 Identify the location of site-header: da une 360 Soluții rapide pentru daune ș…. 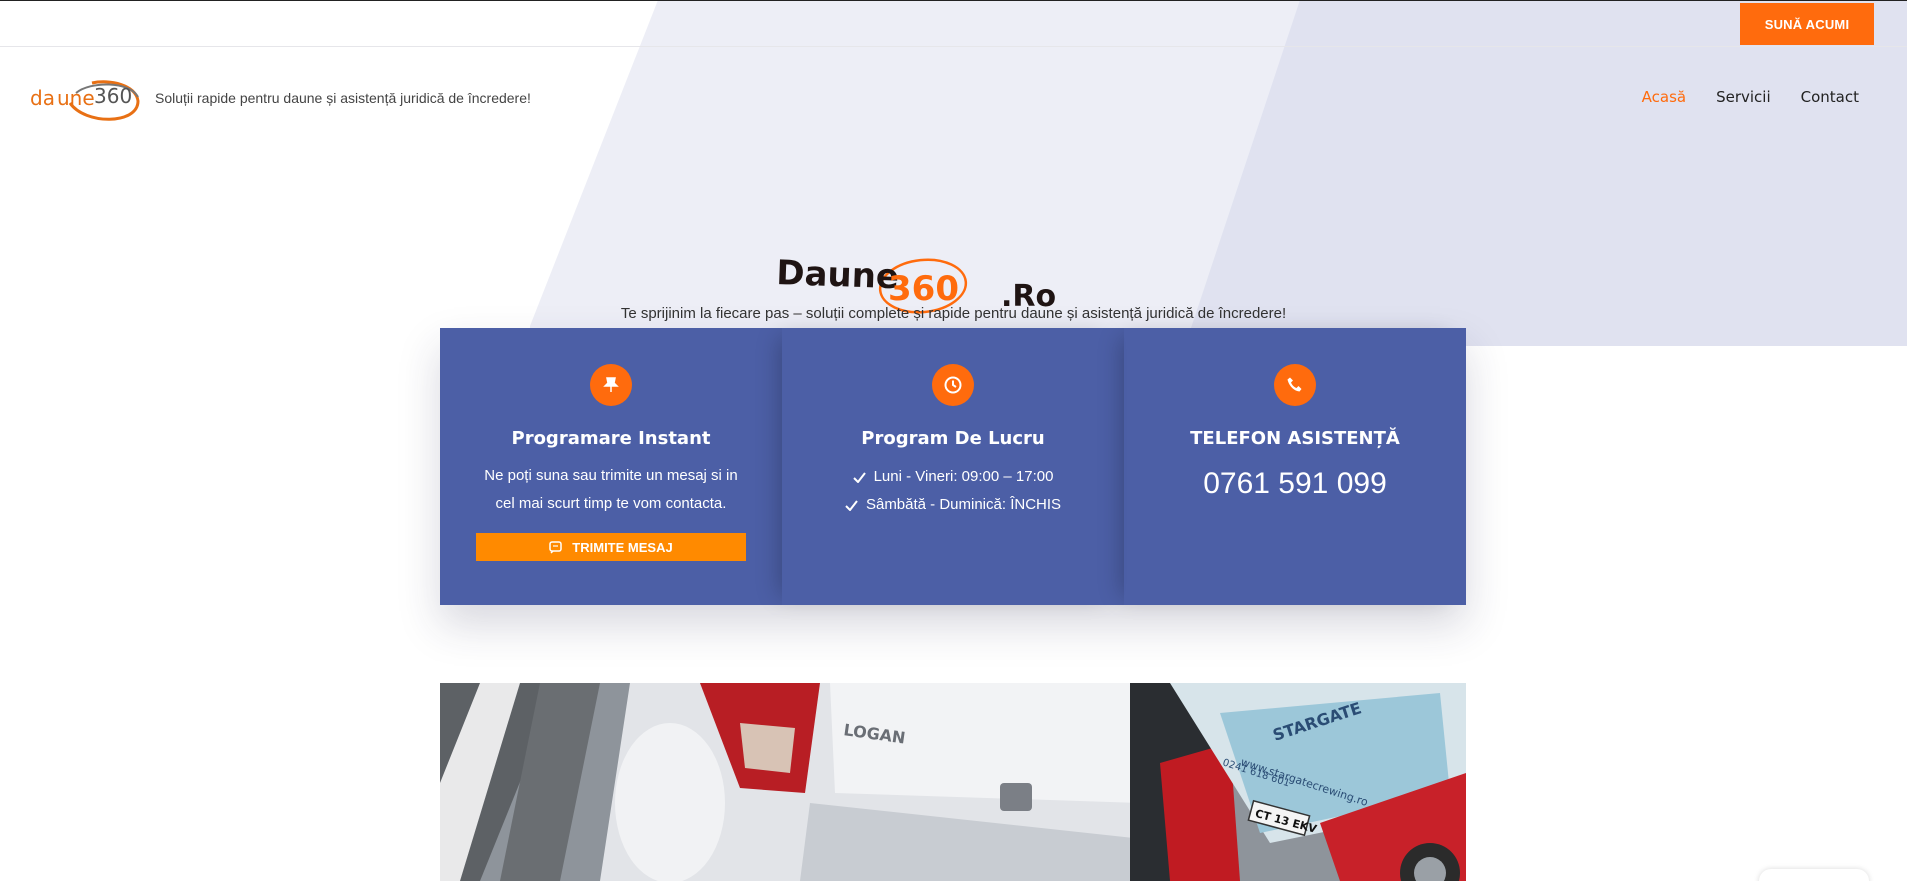
(953, 99).